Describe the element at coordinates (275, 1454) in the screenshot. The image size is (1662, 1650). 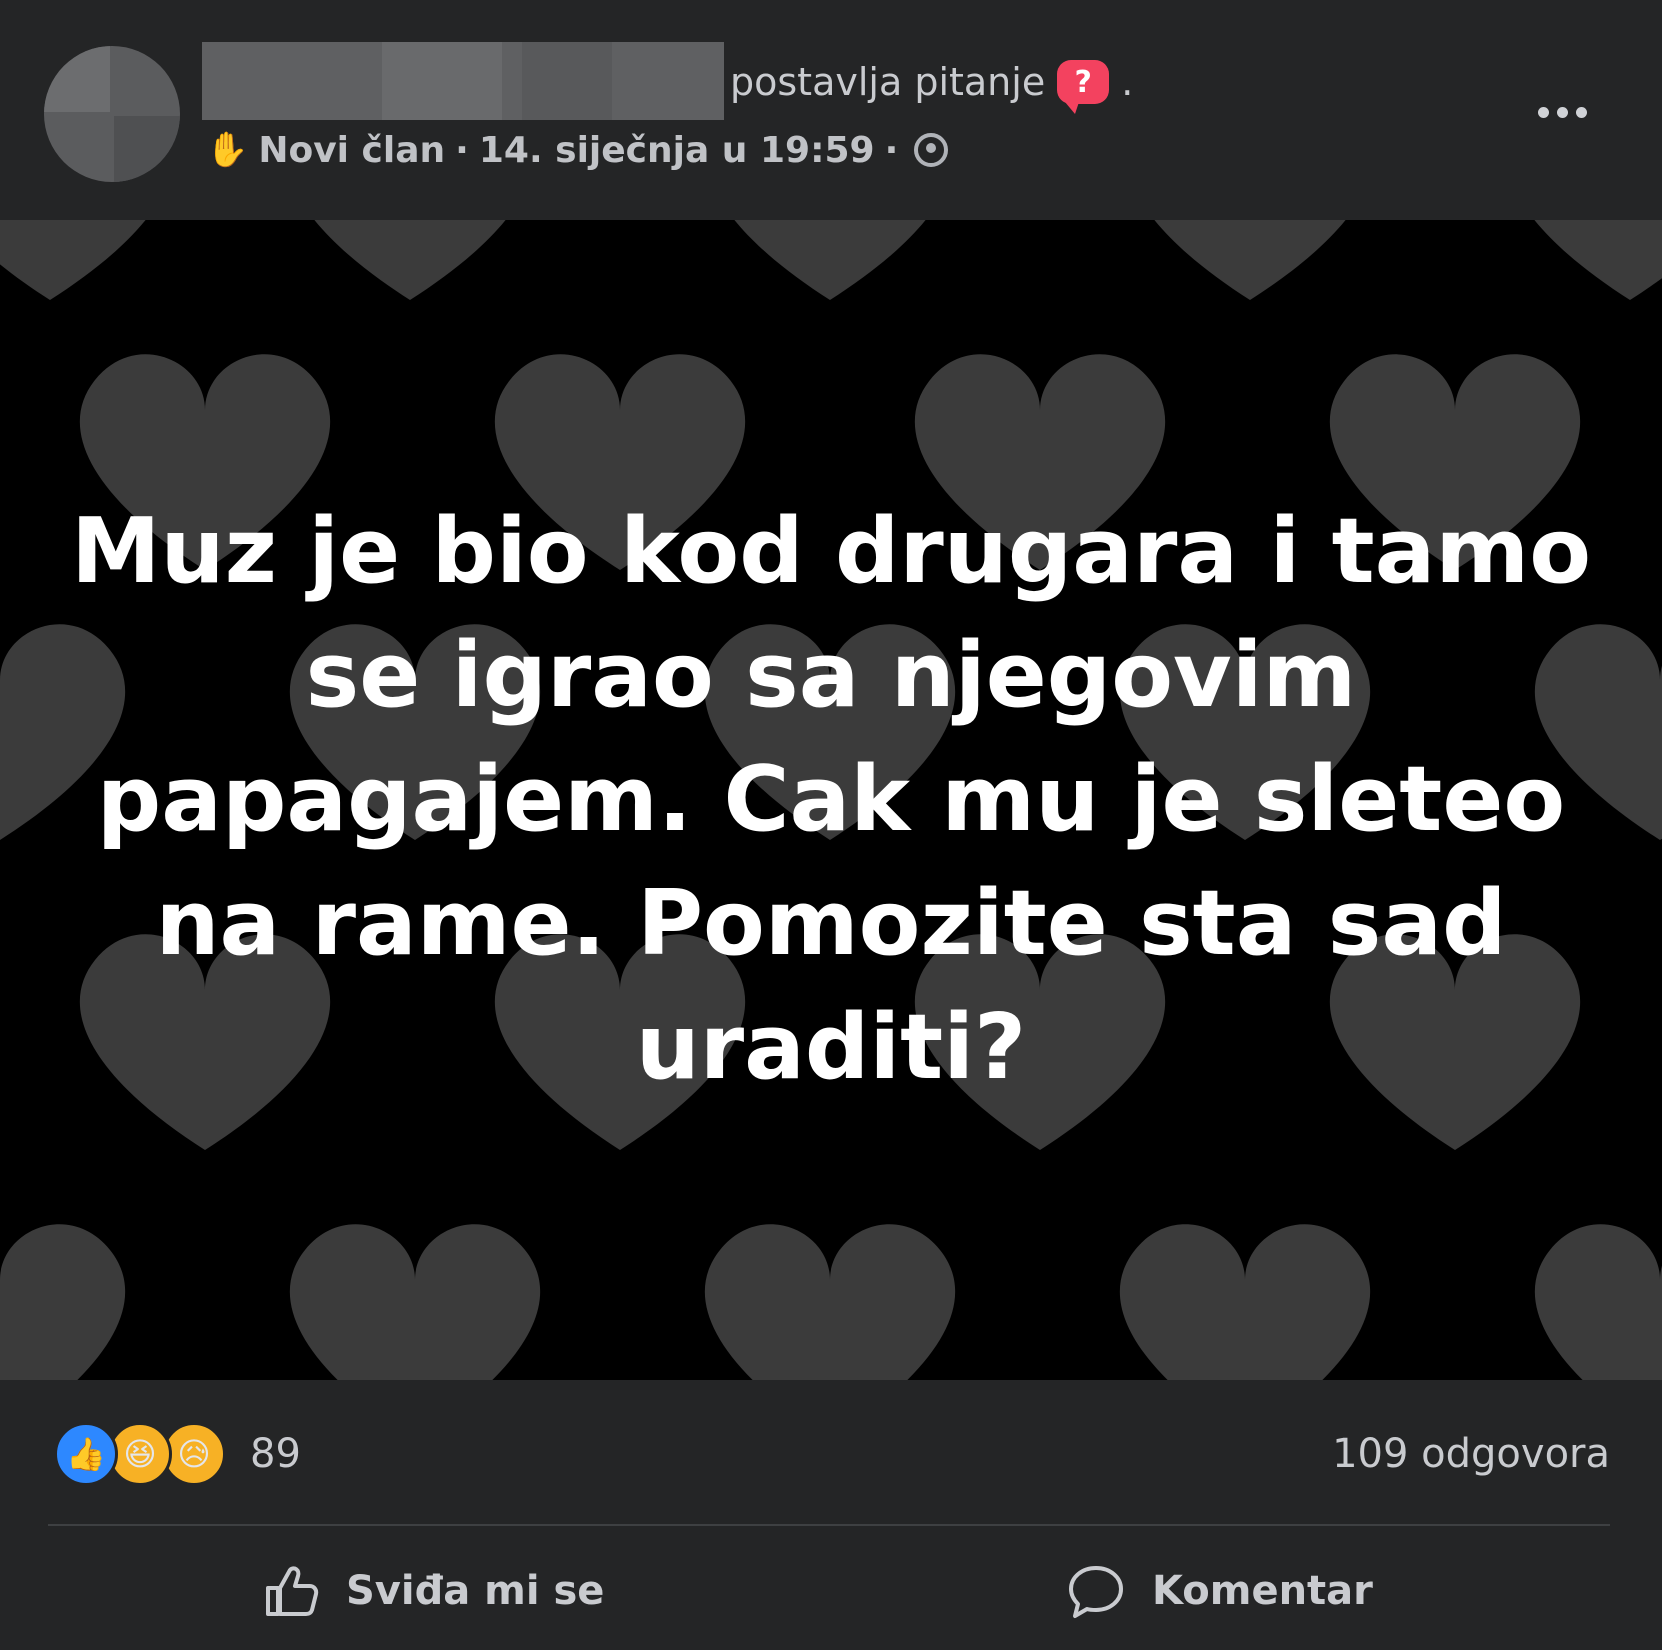
I see `reaction-count: 89` at that location.